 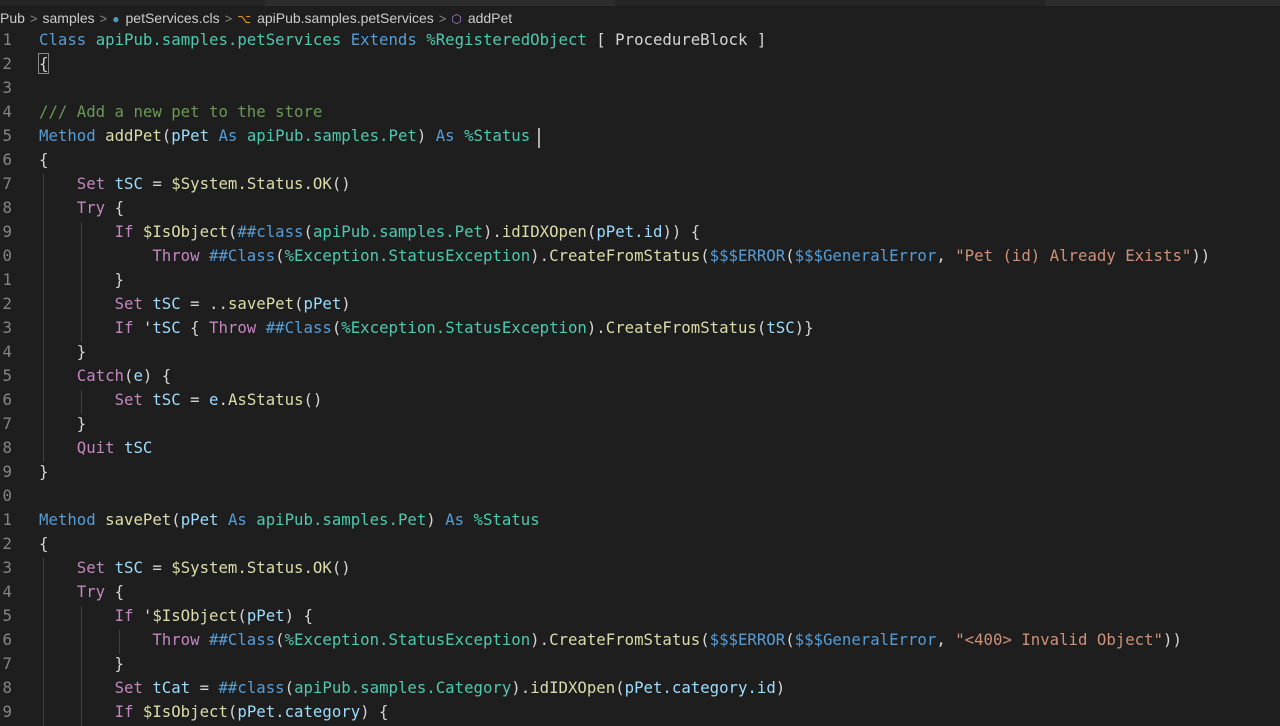 What do you see at coordinates (640, 570) in the screenshot?
I see `code-line: 3 Set tSC = $System.Status.OK()` at bounding box center [640, 570].